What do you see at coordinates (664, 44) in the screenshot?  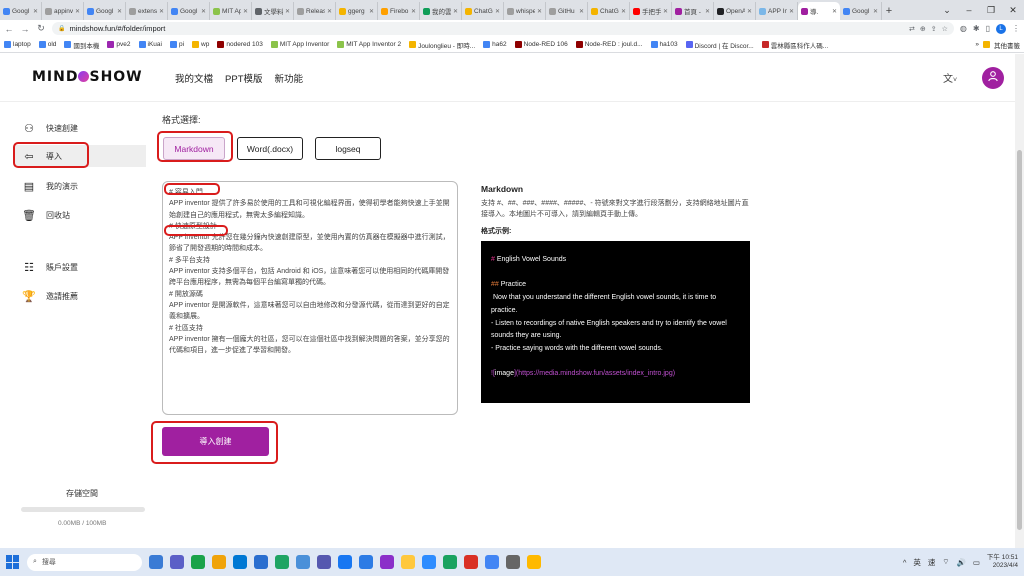 I see `bookmark-item: ha103` at bounding box center [664, 44].